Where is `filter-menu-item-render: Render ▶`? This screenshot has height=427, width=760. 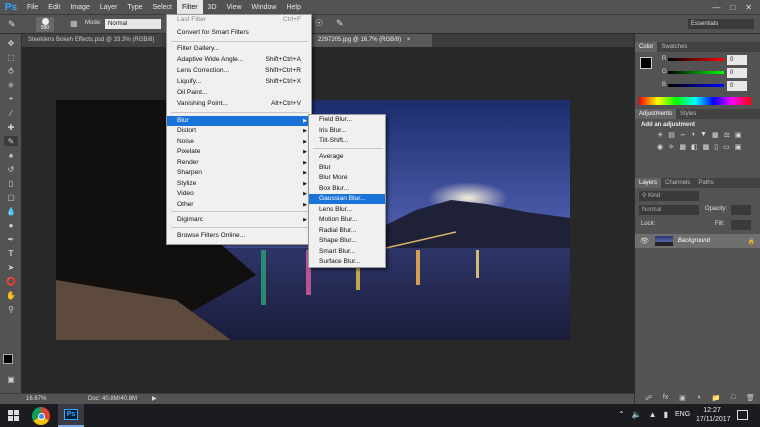 filter-menu-item-render: Render ▶ is located at coordinates (239, 163).